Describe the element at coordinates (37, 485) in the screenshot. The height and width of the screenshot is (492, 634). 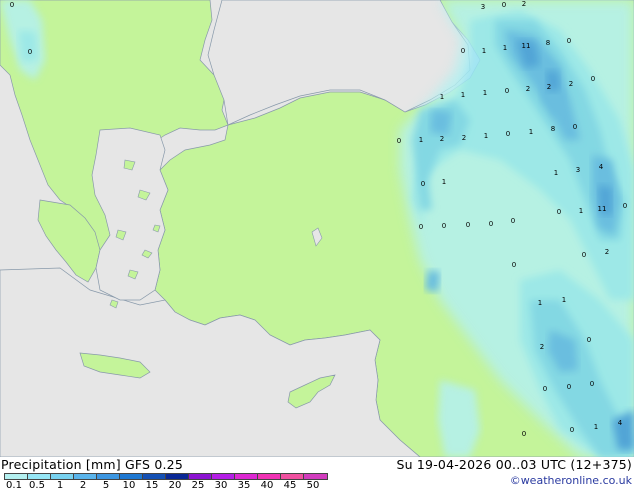
I see `legend-tick-label: 0.5` at that location.